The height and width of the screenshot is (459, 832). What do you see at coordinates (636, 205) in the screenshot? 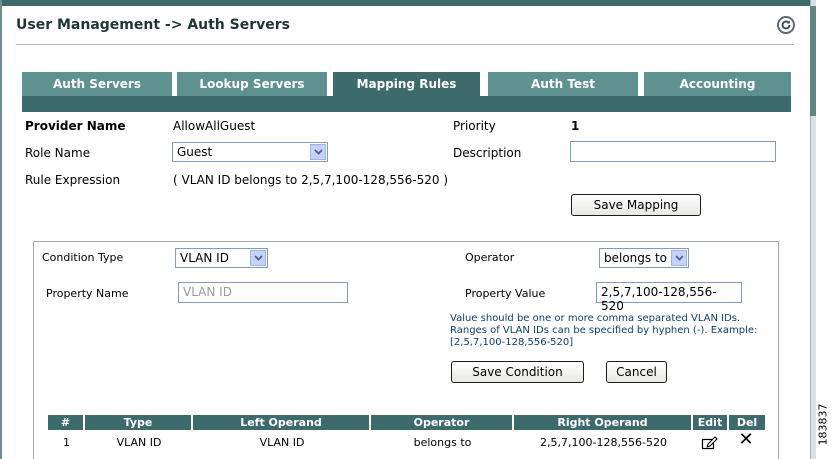
I see `save-mapping-button: Save Mapping` at bounding box center [636, 205].